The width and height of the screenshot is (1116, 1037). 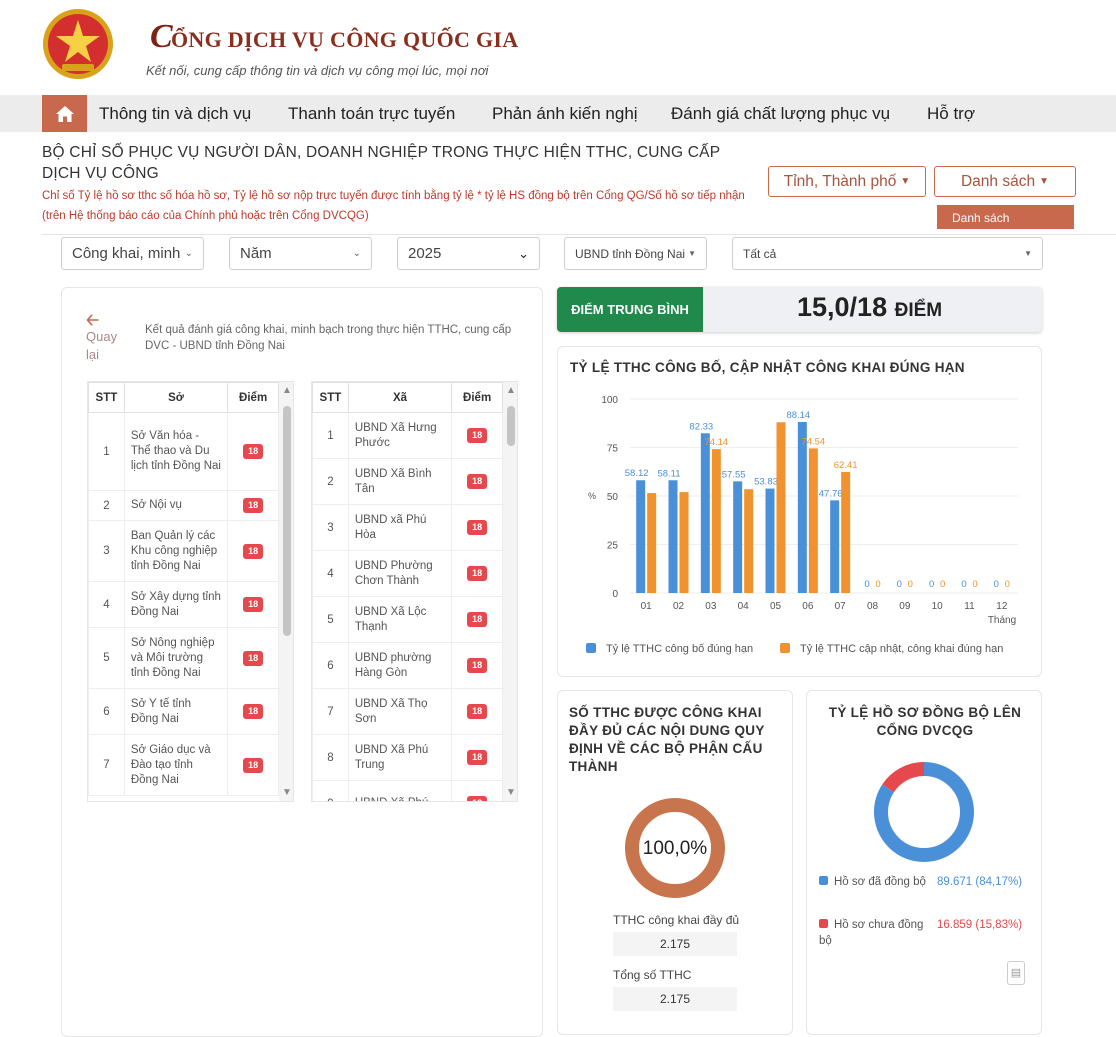 What do you see at coordinates (969, 606) in the screenshot?
I see `x-tick-label: 11` at bounding box center [969, 606].